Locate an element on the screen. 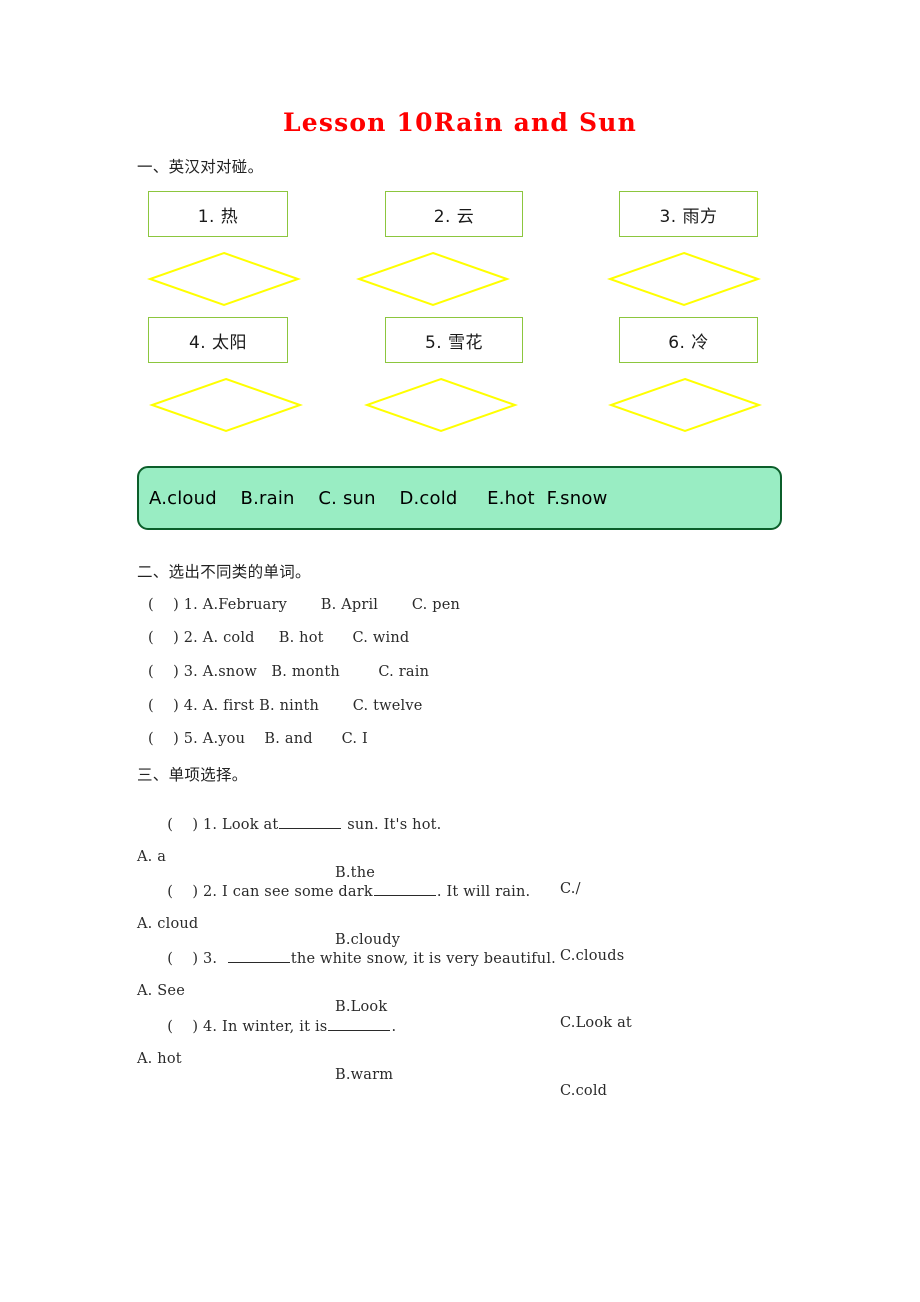 This screenshot has width=920, height=1302. section-3-question-3-suffix: the white snow, it is very beautiful. is located at coordinates (423, 959).